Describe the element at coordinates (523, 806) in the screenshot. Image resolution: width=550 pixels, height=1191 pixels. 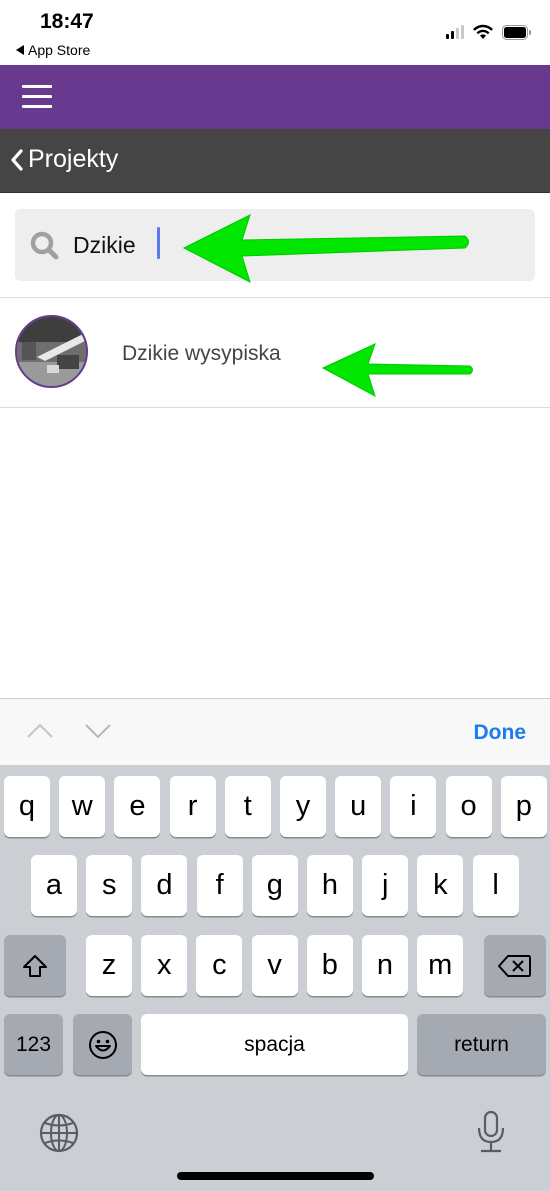
I see `key-p: p` at that location.